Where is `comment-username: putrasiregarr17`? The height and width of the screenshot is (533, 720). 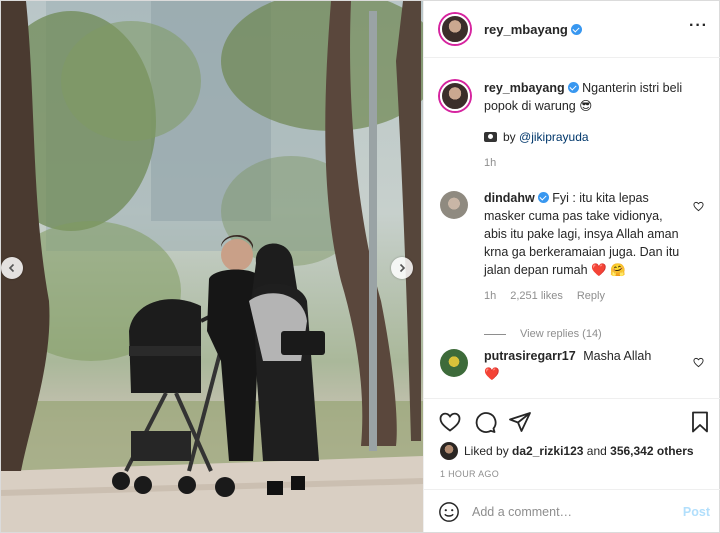
comment-username: putrasiregarr17 is located at coordinates (530, 356).